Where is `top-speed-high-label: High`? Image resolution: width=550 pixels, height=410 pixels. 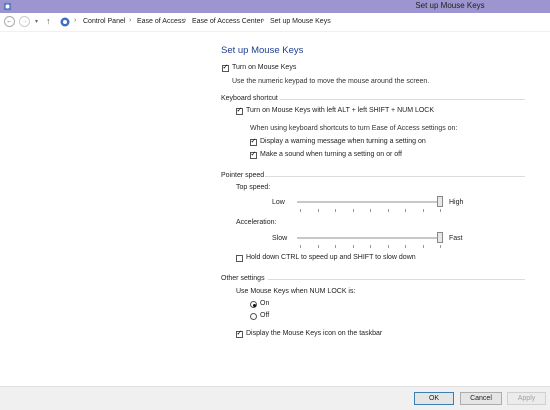
top-speed-high-label: High is located at coordinates (456, 202).